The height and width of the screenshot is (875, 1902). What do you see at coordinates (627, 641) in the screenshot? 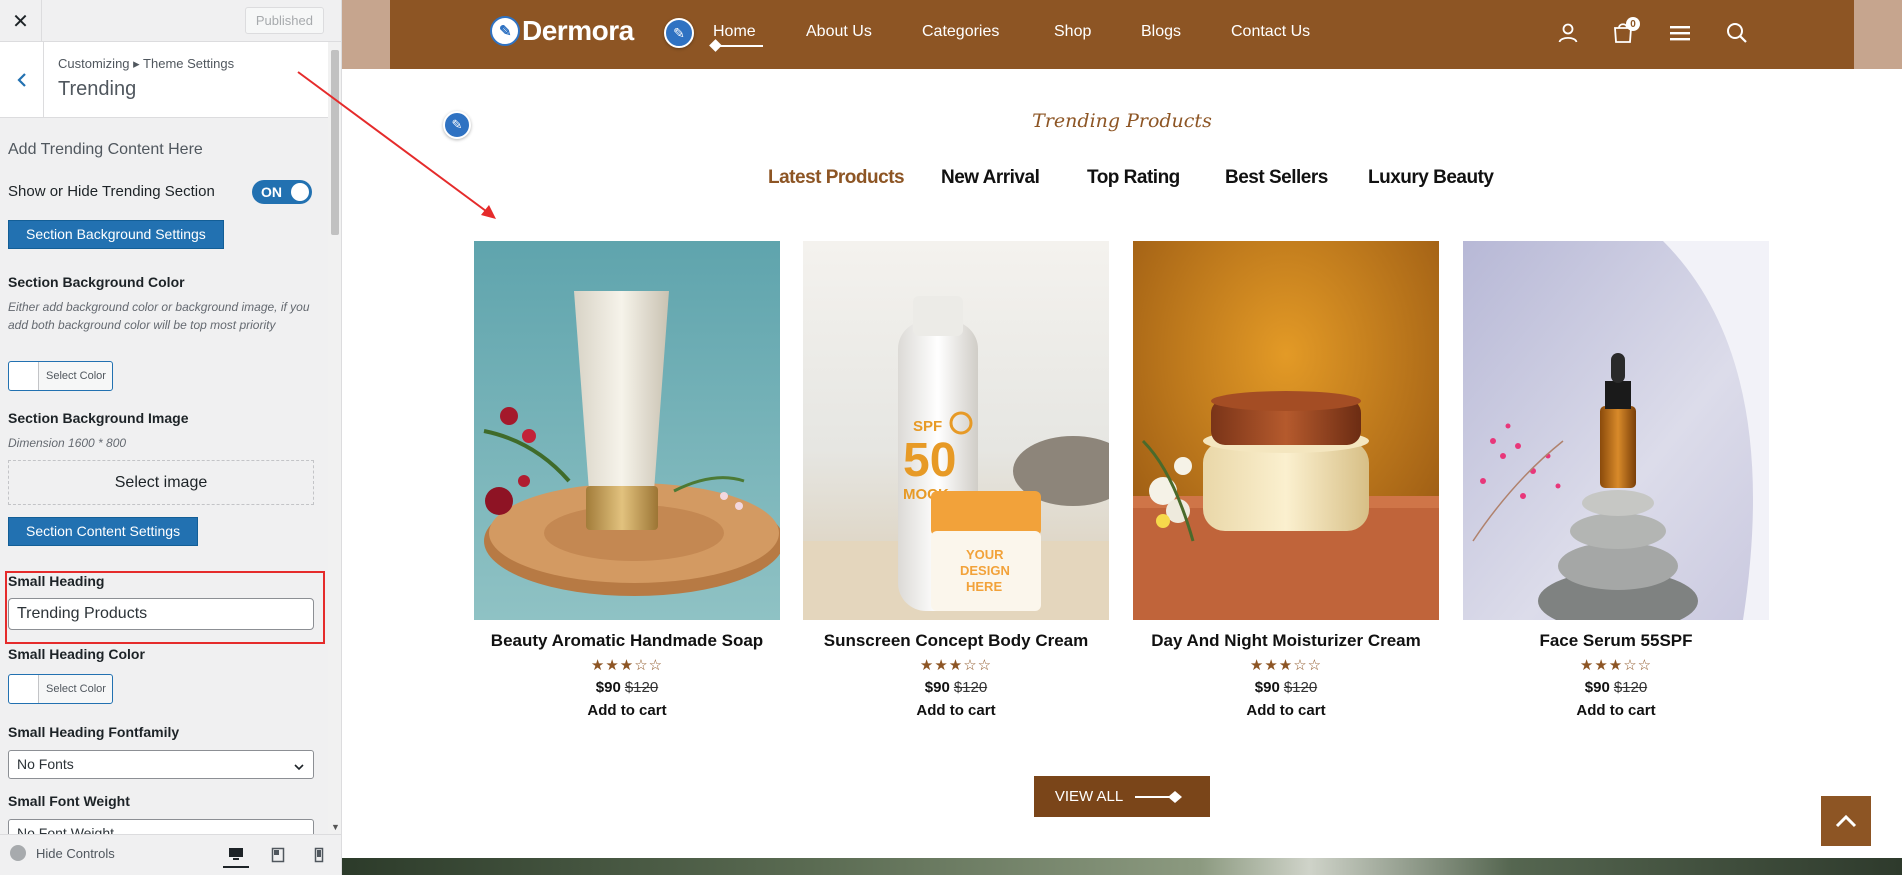
I see `product-name: Beauty Aromatic Handmade Soap` at bounding box center [627, 641].